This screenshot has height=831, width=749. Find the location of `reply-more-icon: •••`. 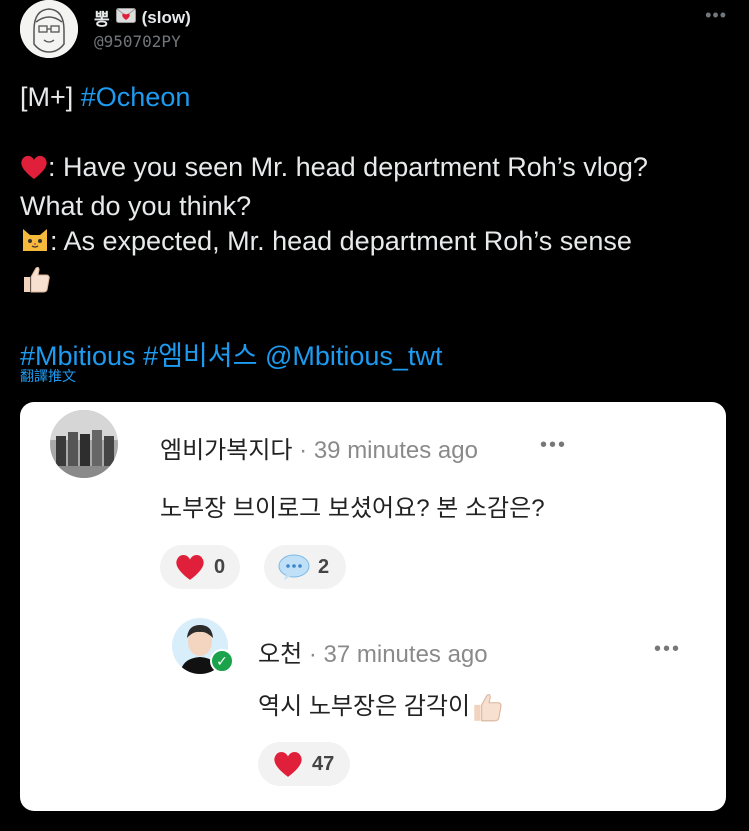

reply-more-icon: ••• is located at coordinates (668, 649).